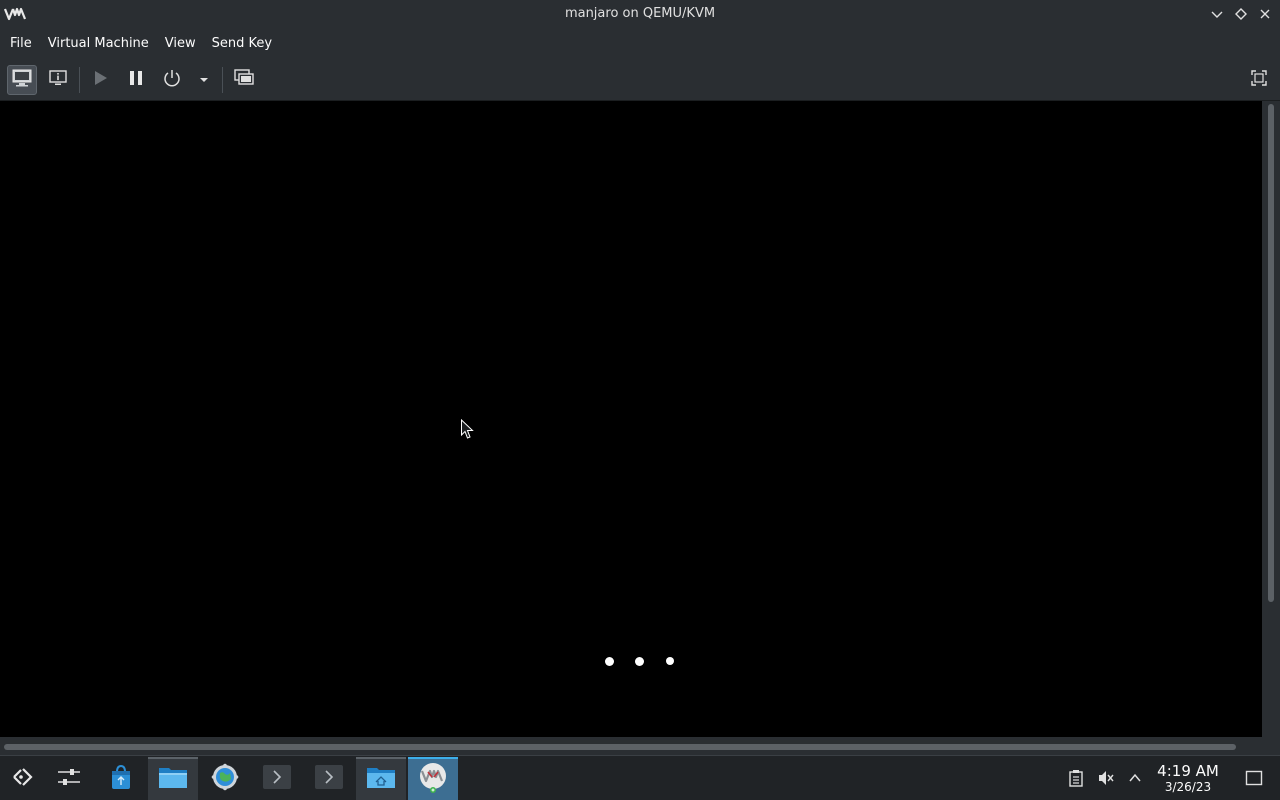 This screenshot has height=800, width=1280. I want to click on tray-expand-chevron-icon, so click(1135, 778).